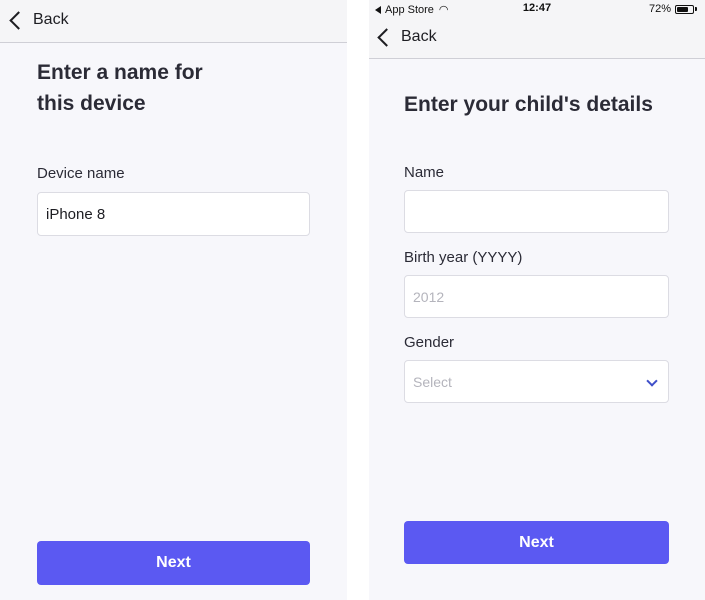  I want to click on page-title: Enter your child's details, so click(528, 104).